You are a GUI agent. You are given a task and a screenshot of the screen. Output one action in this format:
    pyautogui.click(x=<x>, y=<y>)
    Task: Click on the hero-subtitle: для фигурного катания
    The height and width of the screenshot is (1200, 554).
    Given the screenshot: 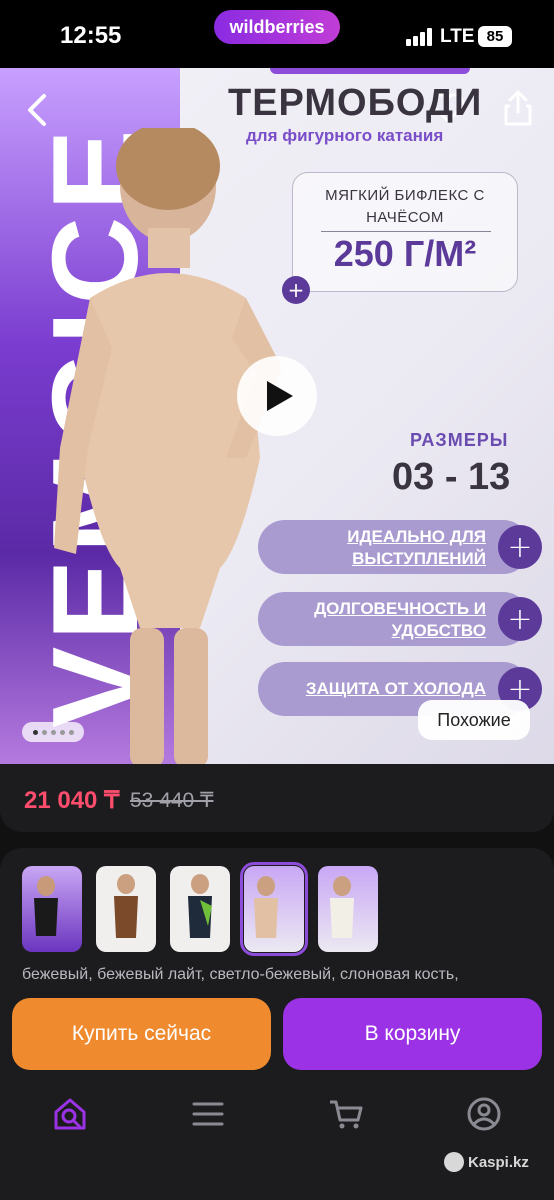 What is the action you would take?
    pyautogui.click(x=345, y=135)
    